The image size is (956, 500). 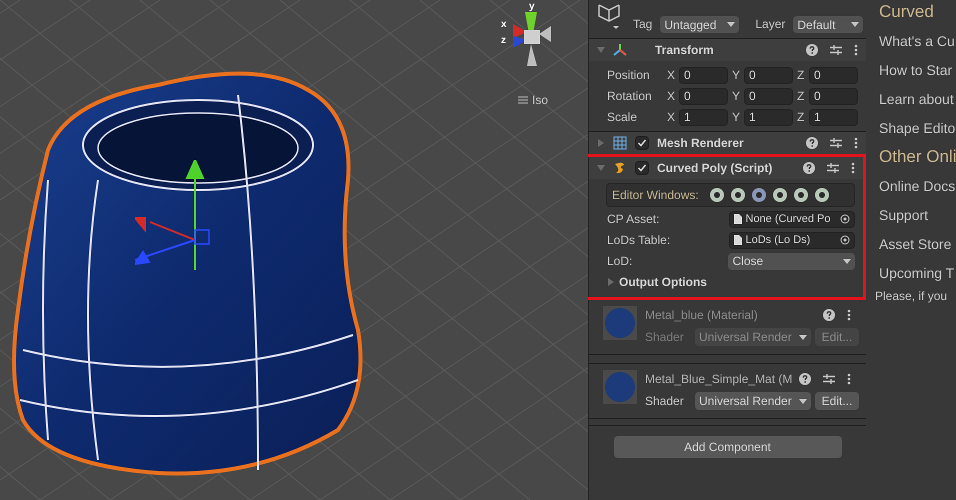 I want to click on component-header: Mesh Renderer, so click(x=727, y=143).